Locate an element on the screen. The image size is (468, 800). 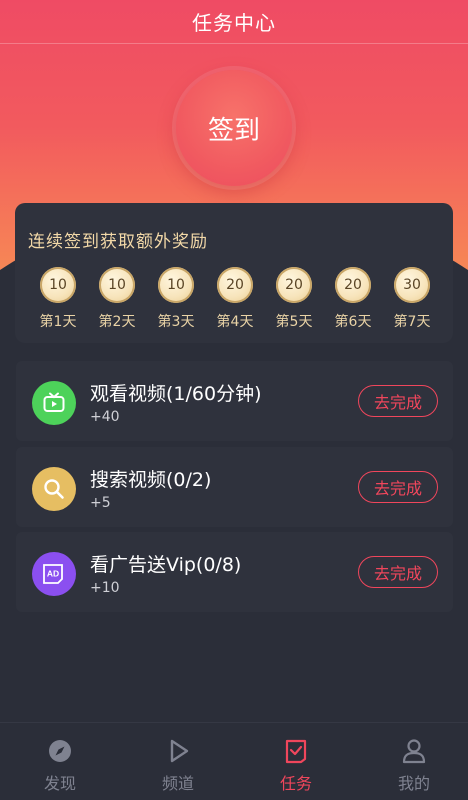
task-item-watch-video: 观看视频(1/60分钟) +40 去完成 is located at coordinates (234, 401).